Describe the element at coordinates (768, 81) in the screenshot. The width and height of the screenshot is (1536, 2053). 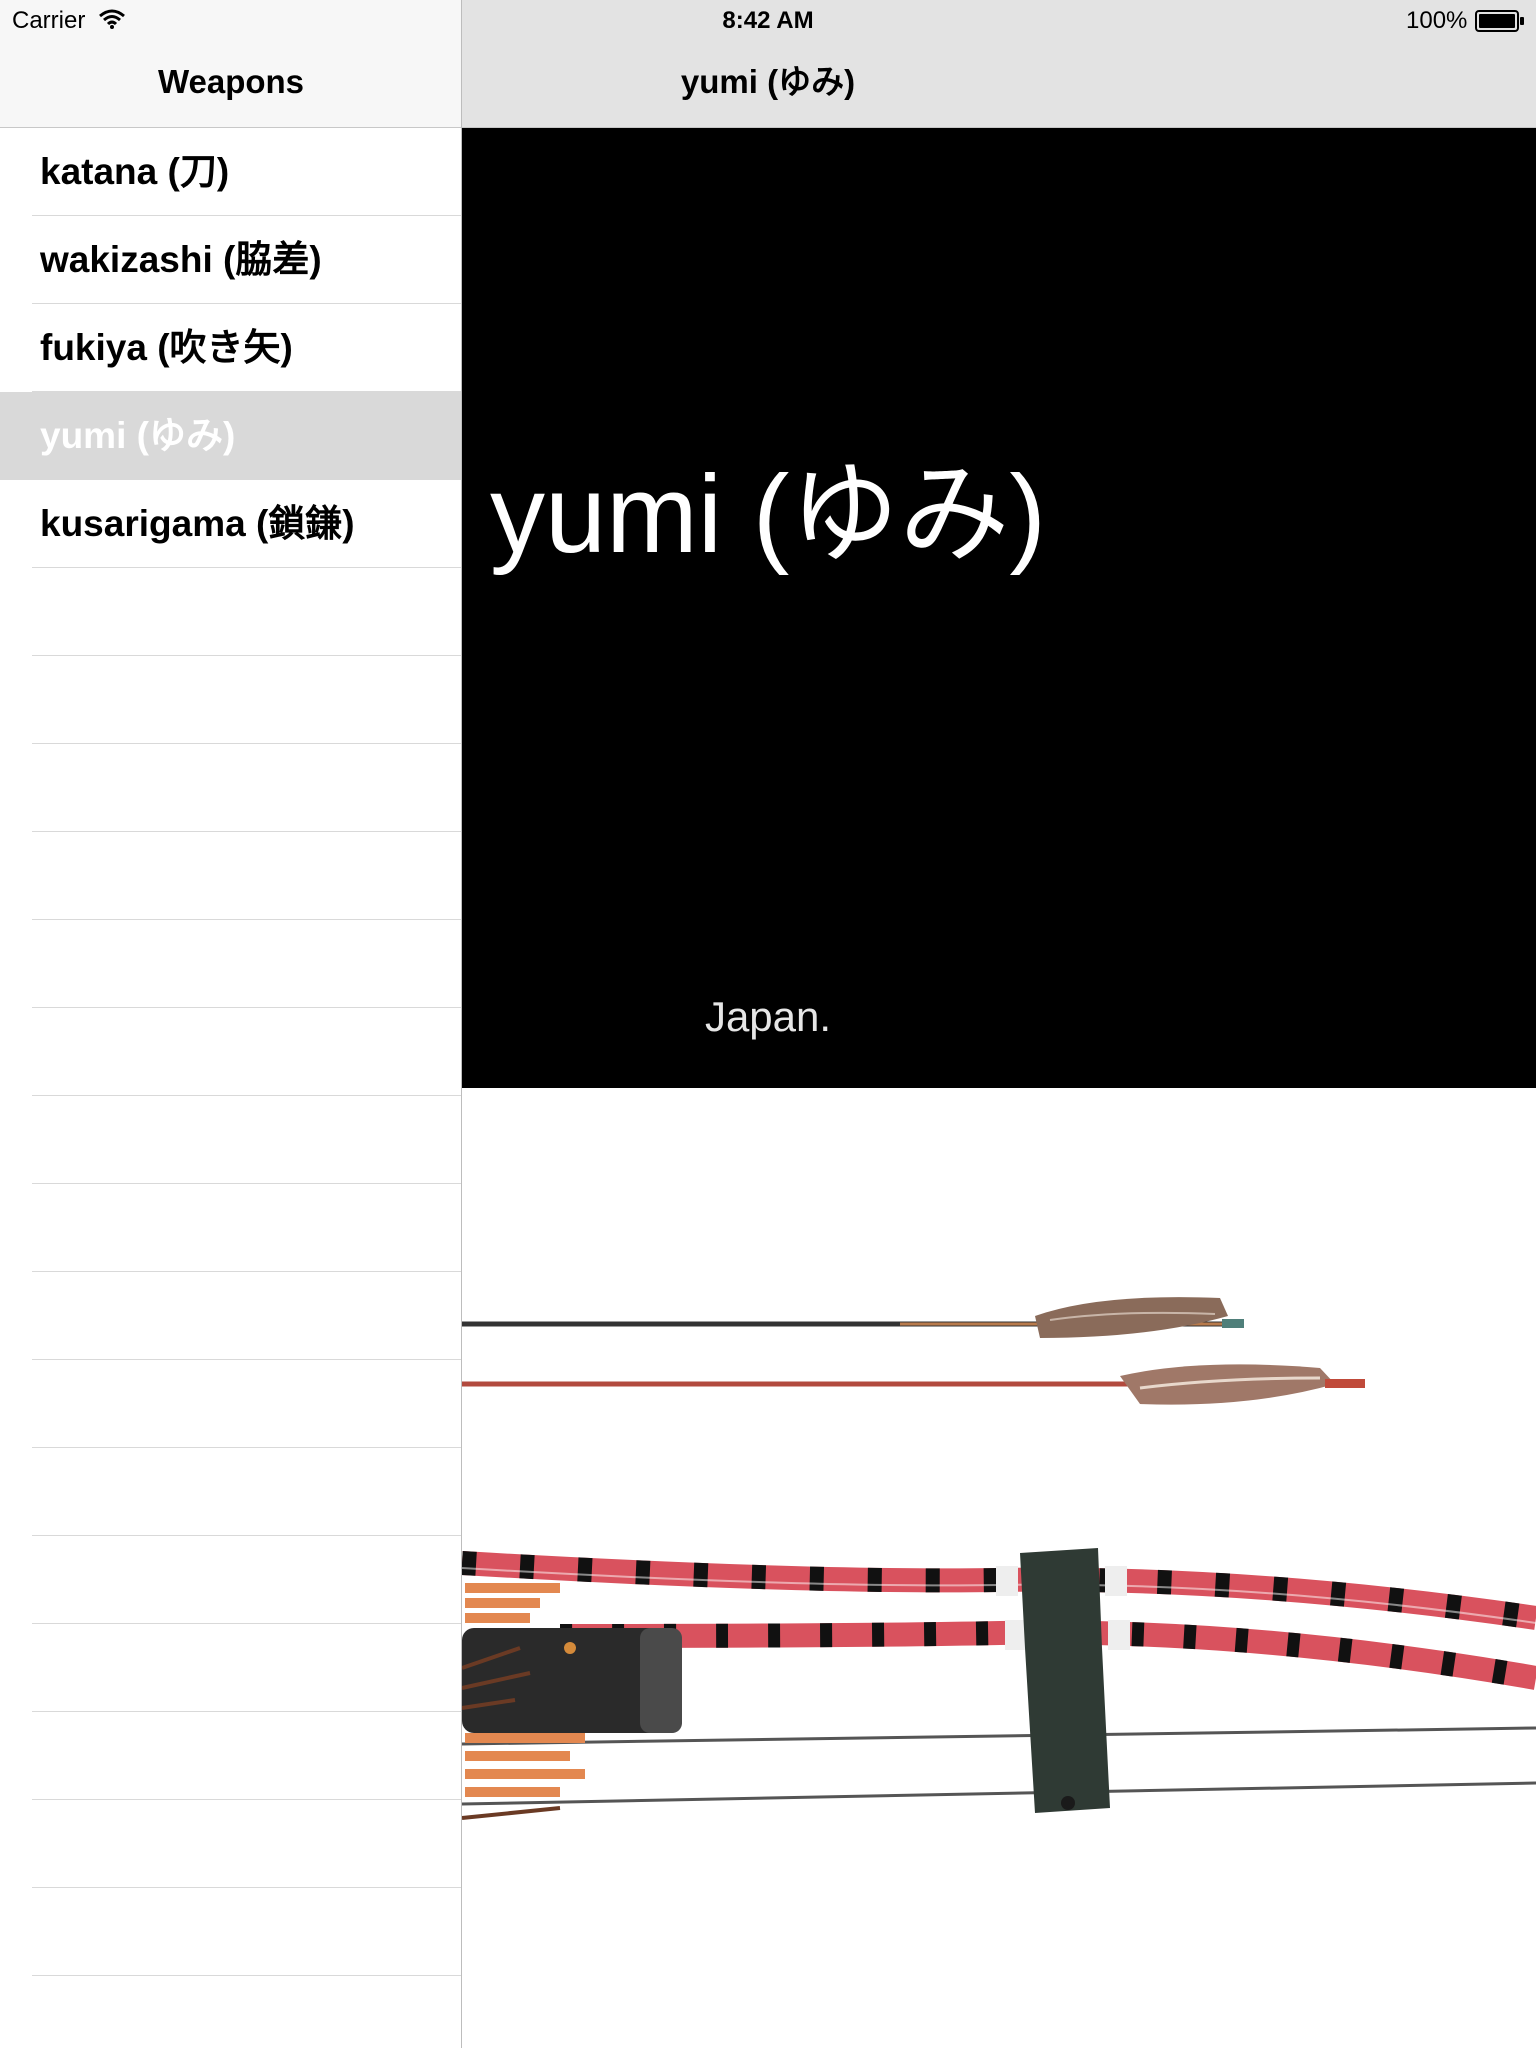
I see `detail-title: yumi (ゆみ)` at that location.